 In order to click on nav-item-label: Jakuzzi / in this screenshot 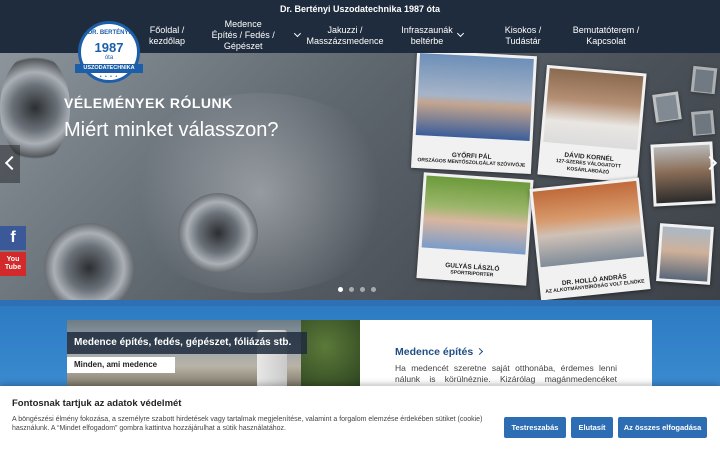, I will do `click(345, 29)`.